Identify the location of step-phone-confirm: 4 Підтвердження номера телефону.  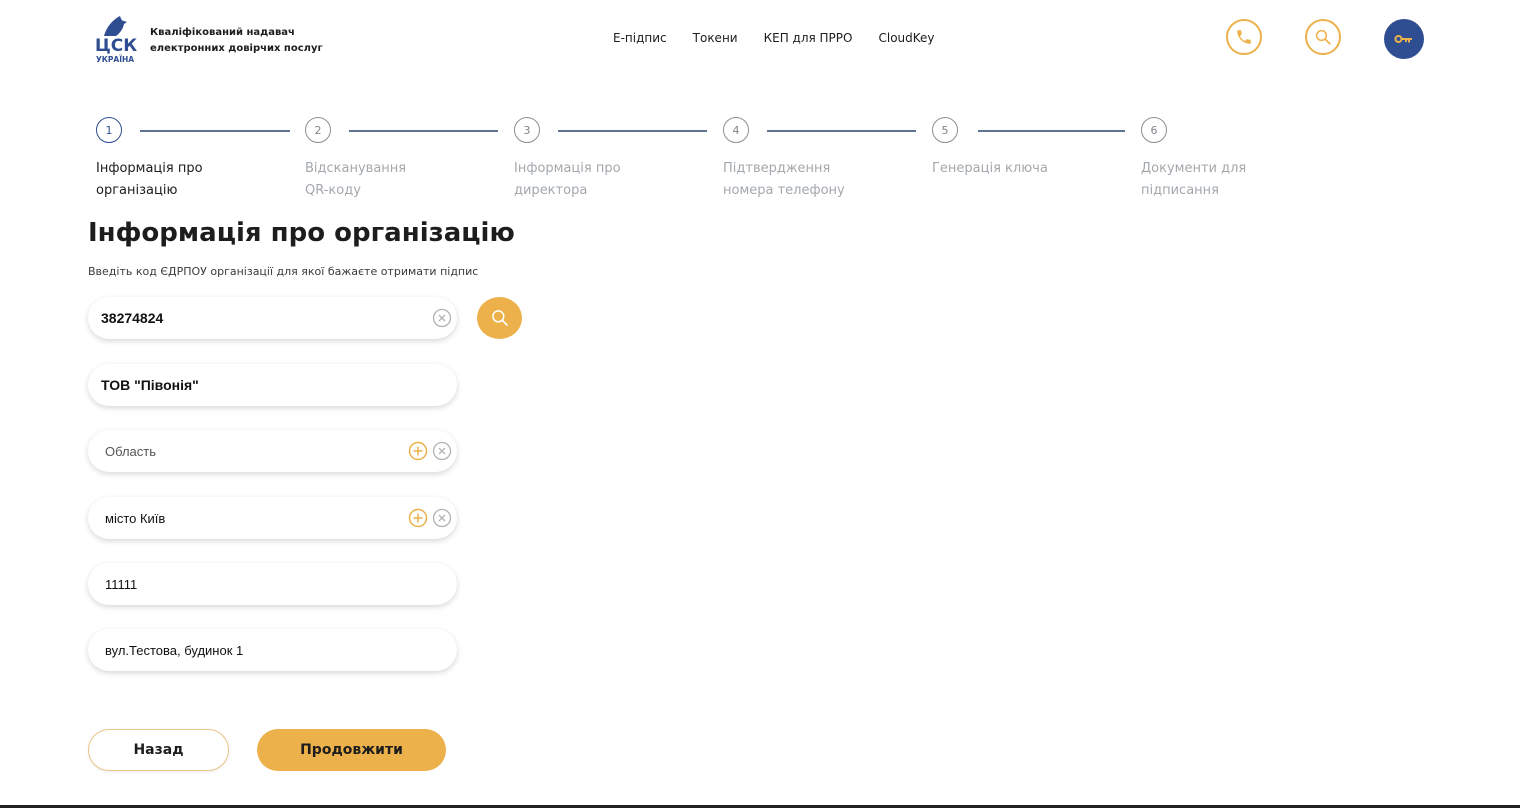
(784, 157).